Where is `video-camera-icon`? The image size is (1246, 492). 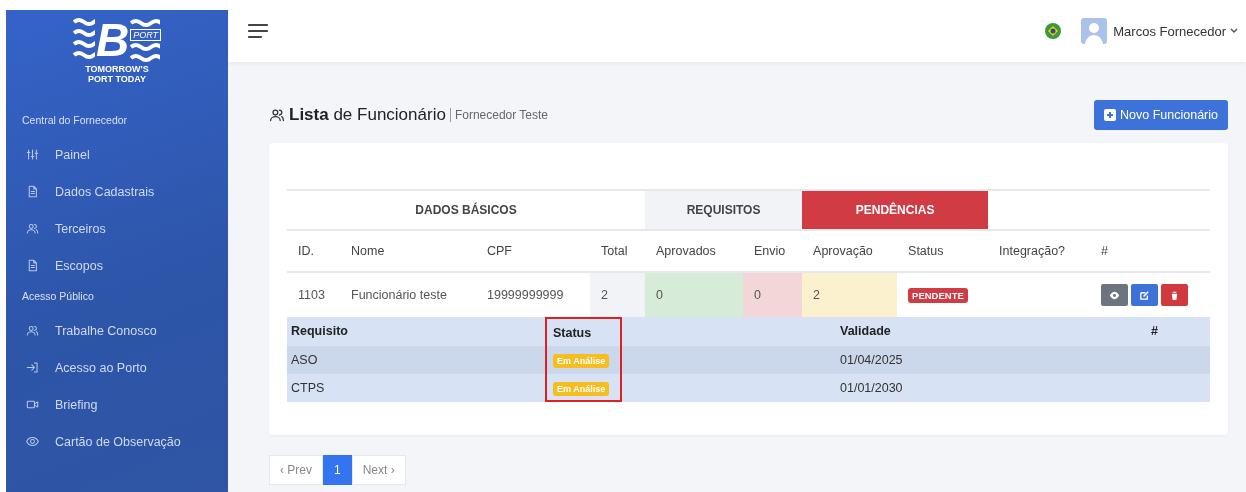 video-camera-icon is located at coordinates (32, 404).